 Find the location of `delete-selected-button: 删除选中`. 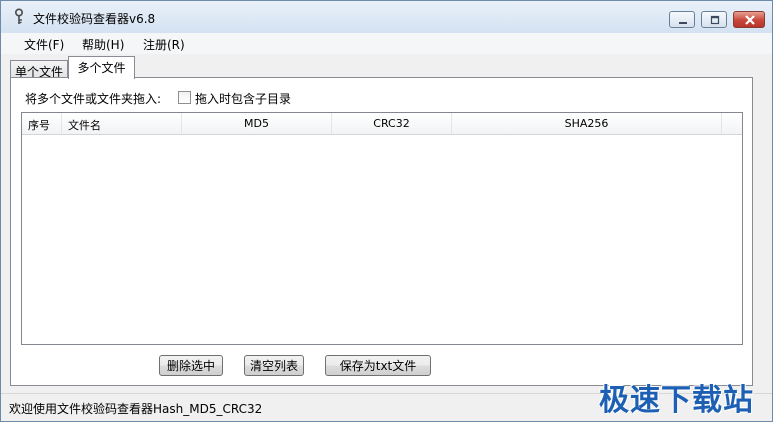

delete-selected-button: 删除选中 is located at coordinates (191, 365).